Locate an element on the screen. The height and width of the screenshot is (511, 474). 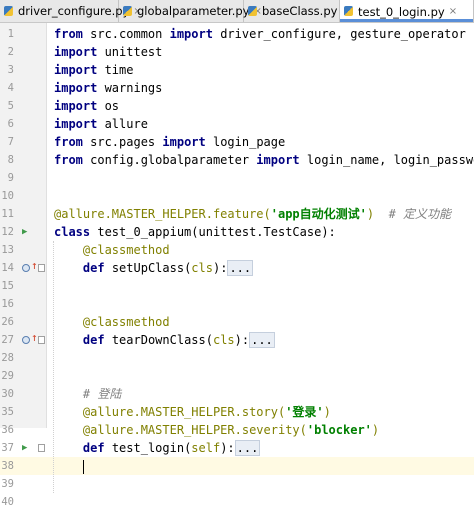
code-line: 13 @classmethod is located at coordinates (237, 250).